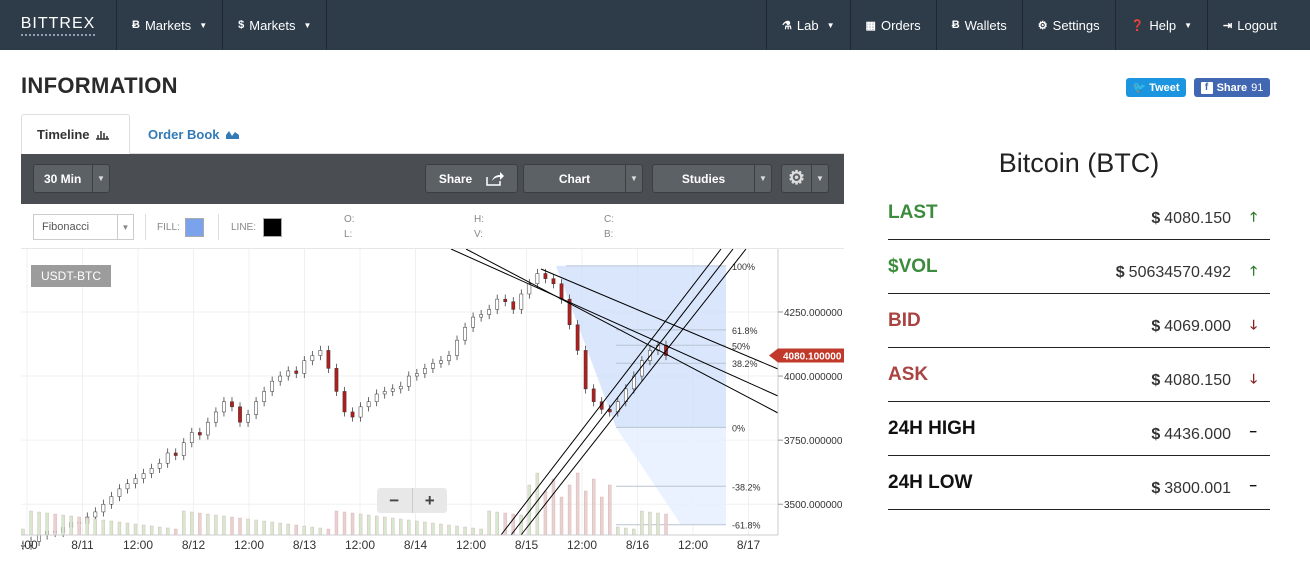 This screenshot has height=564, width=1310. I want to click on stat-number: 50634570.492, so click(1179, 272).